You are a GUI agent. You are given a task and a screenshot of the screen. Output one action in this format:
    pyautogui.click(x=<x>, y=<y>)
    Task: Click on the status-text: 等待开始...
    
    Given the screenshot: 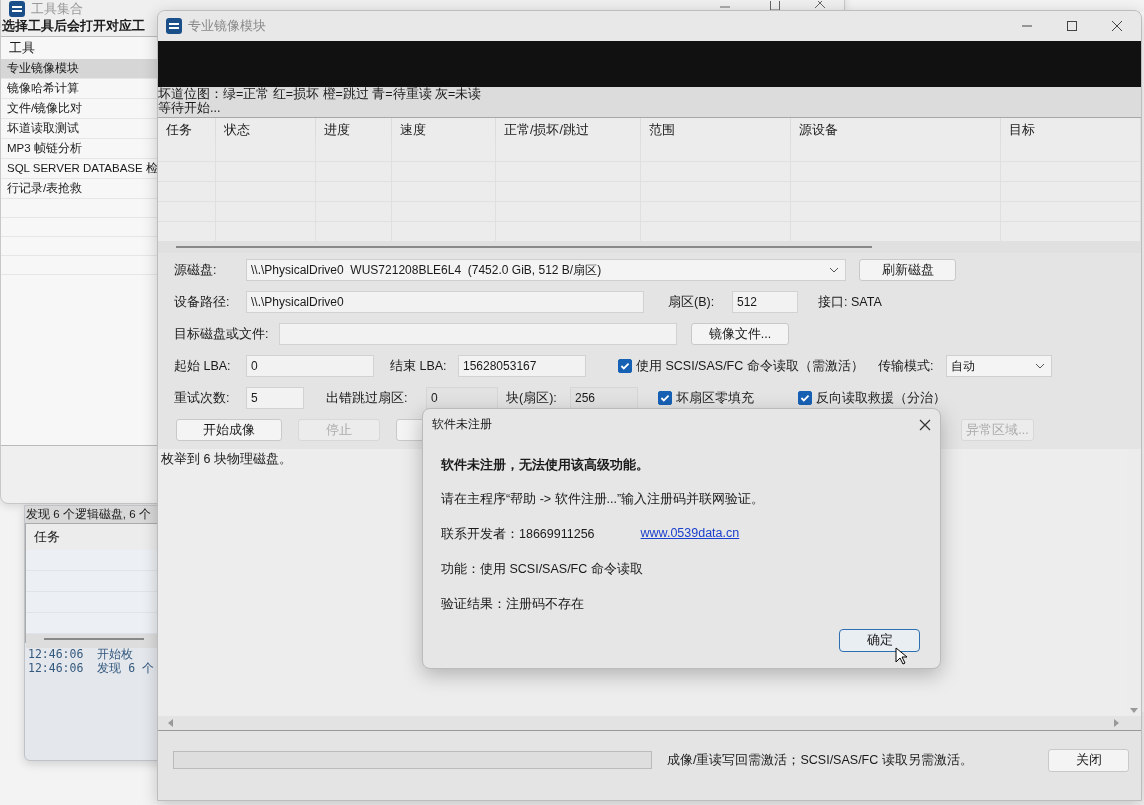 What is the action you would take?
    pyautogui.click(x=649, y=109)
    